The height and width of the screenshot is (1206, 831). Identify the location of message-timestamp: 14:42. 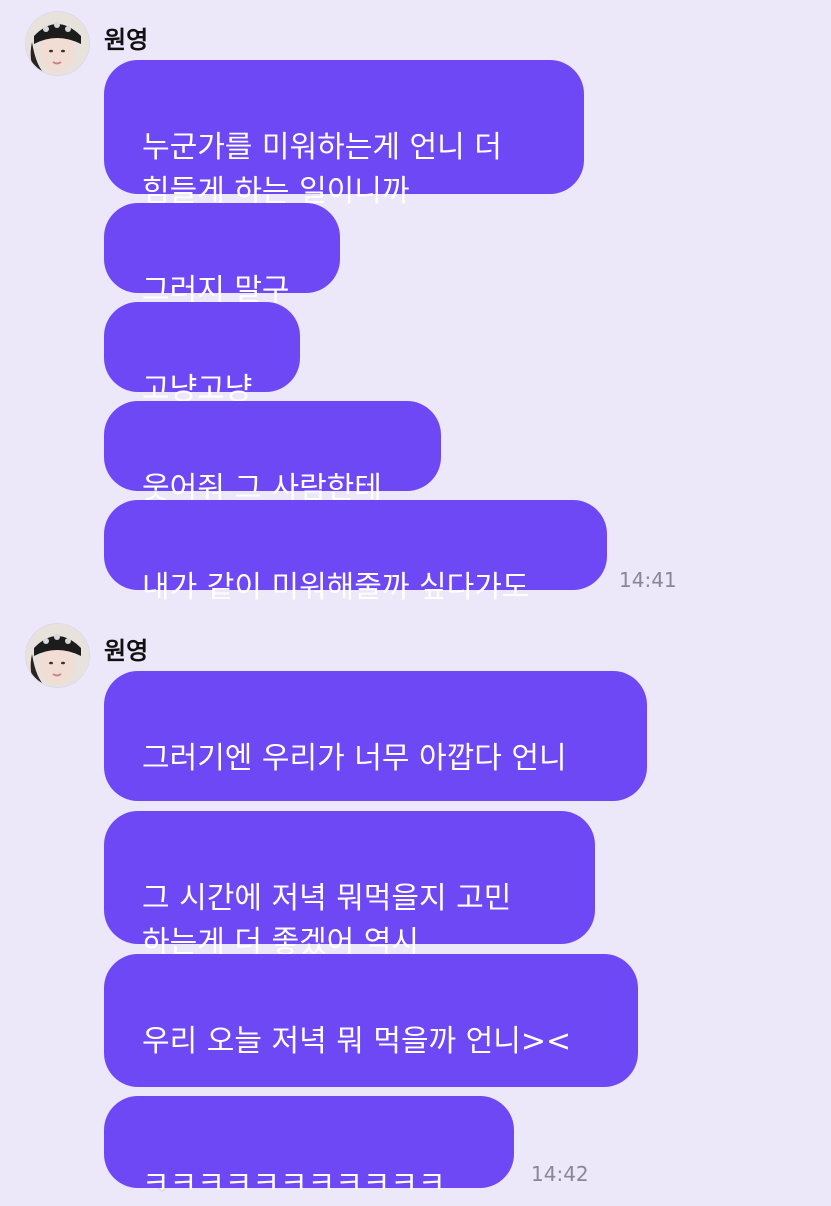
(560, 1174).